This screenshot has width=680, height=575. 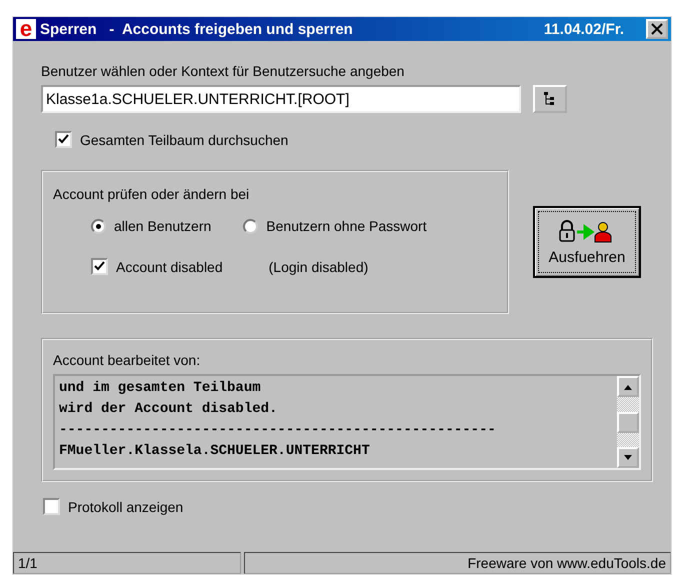 I want to click on radio-label: Benutzern ohne Passwort, so click(x=346, y=226).